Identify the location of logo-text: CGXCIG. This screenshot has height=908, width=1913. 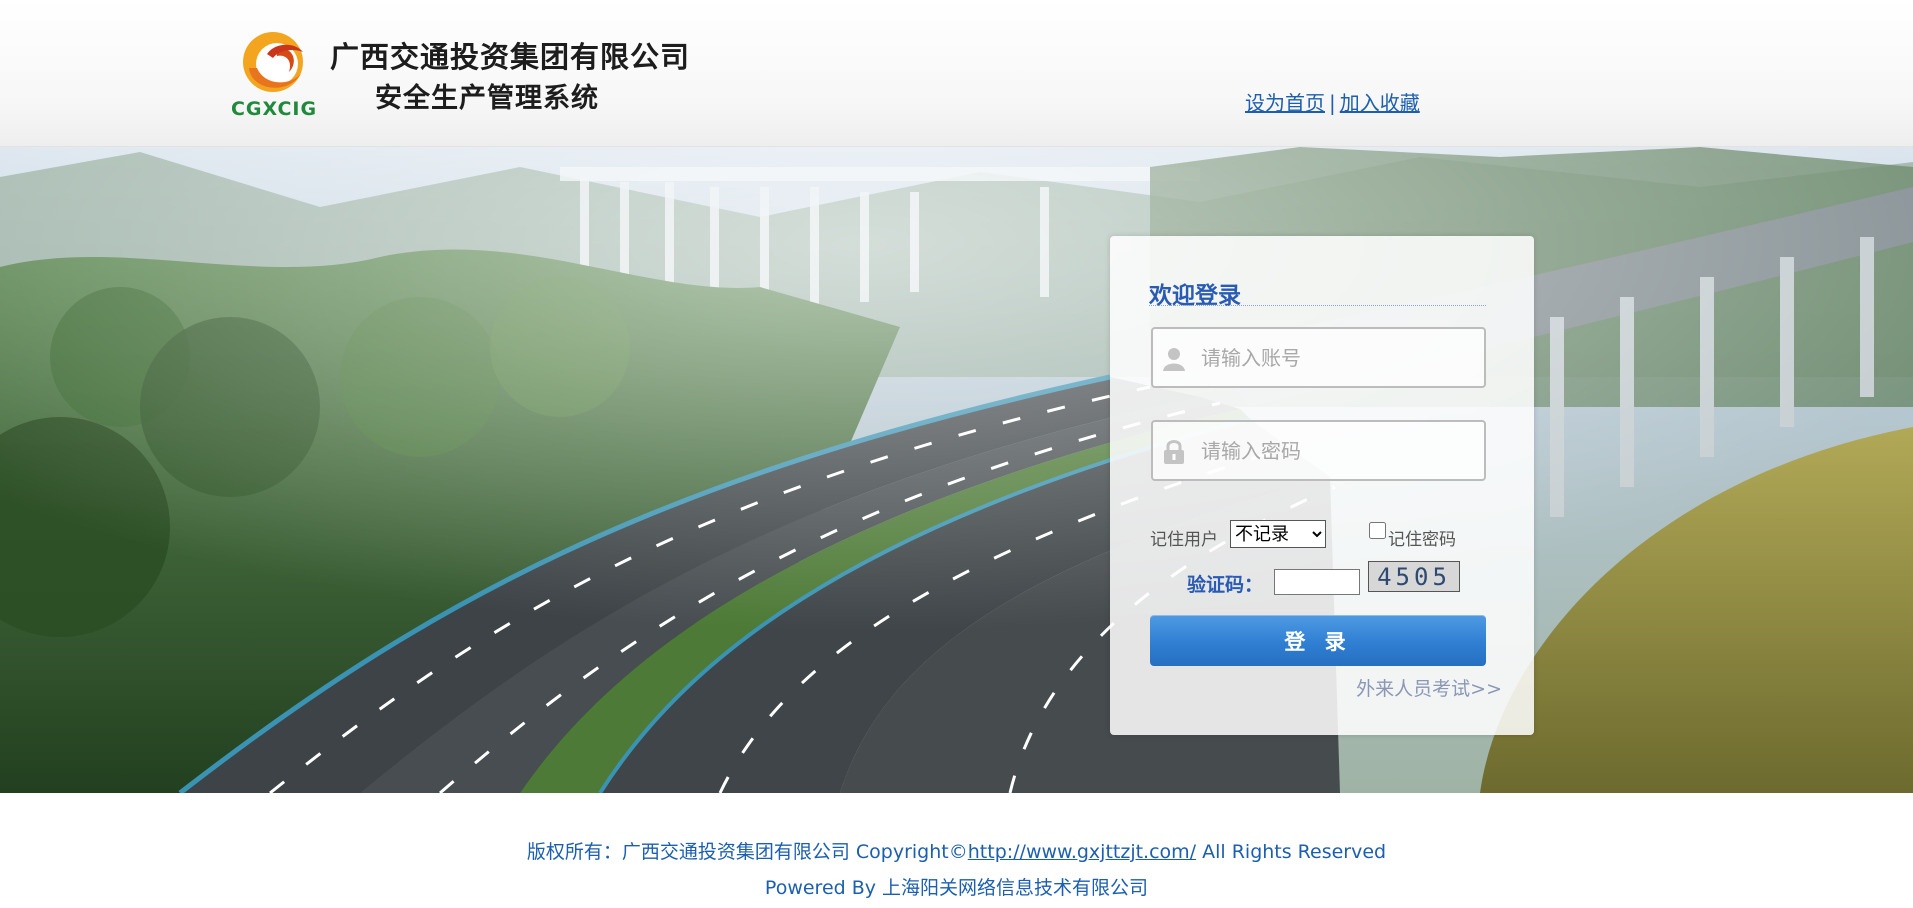
(274, 109).